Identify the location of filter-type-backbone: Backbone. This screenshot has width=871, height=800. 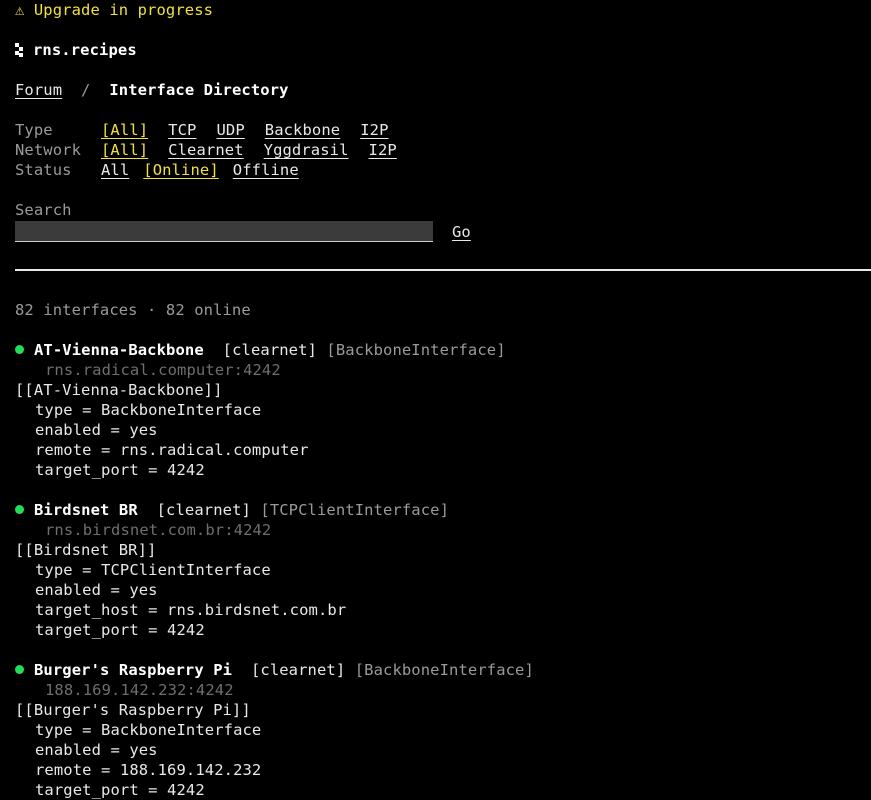
(302, 130).